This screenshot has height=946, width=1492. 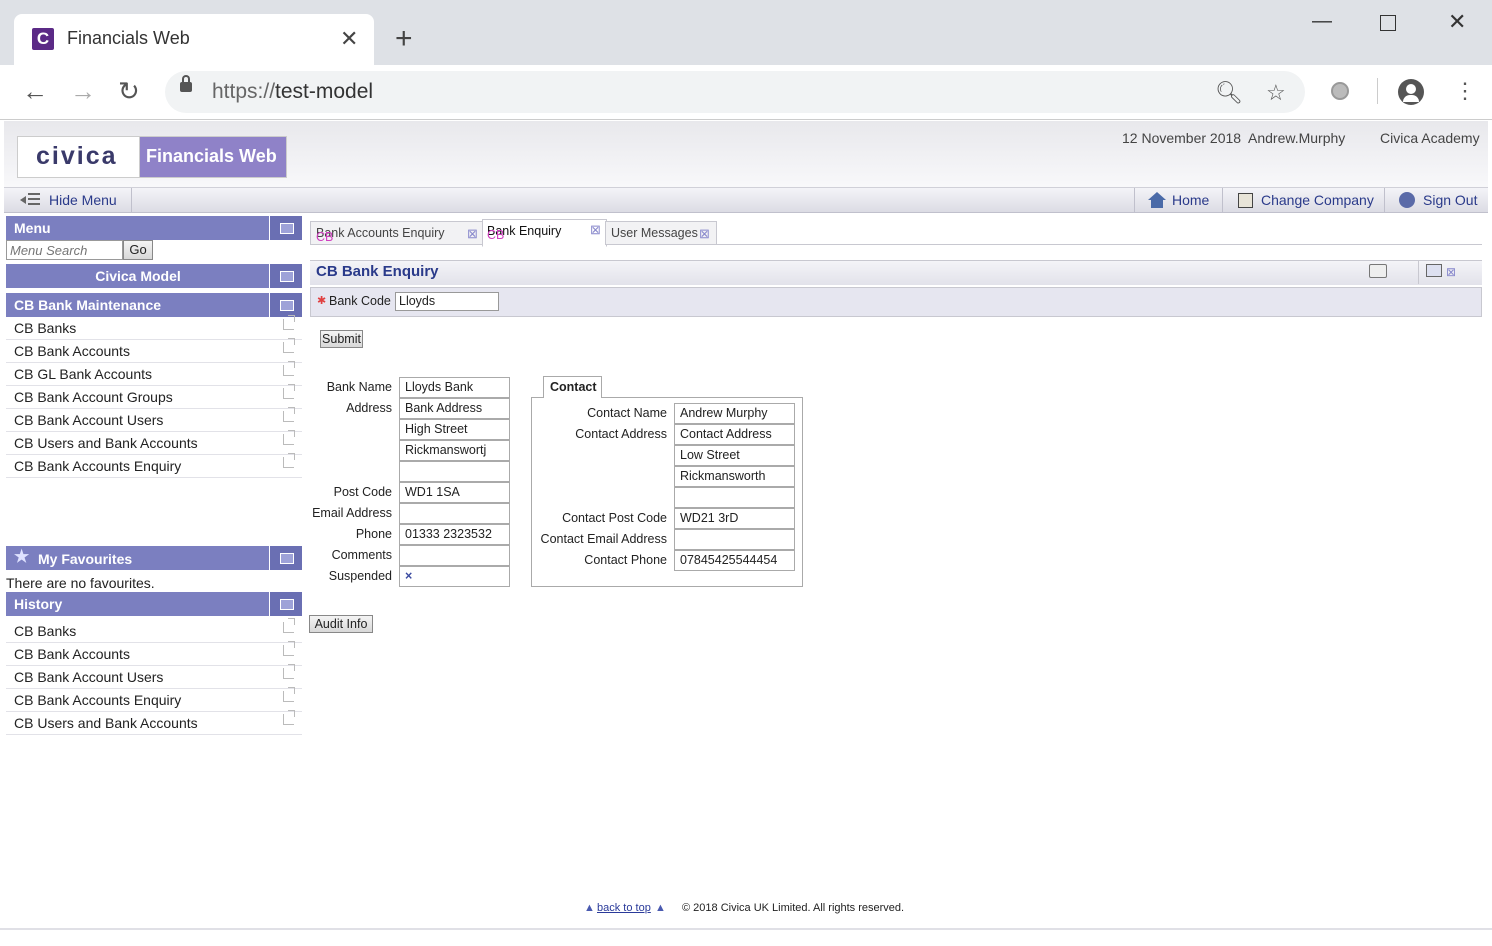 What do you see at coordinates (72, 654) in the screenshot?
I see `history-item-label: CB Bank Accounts` at bounding box center [72, 654].